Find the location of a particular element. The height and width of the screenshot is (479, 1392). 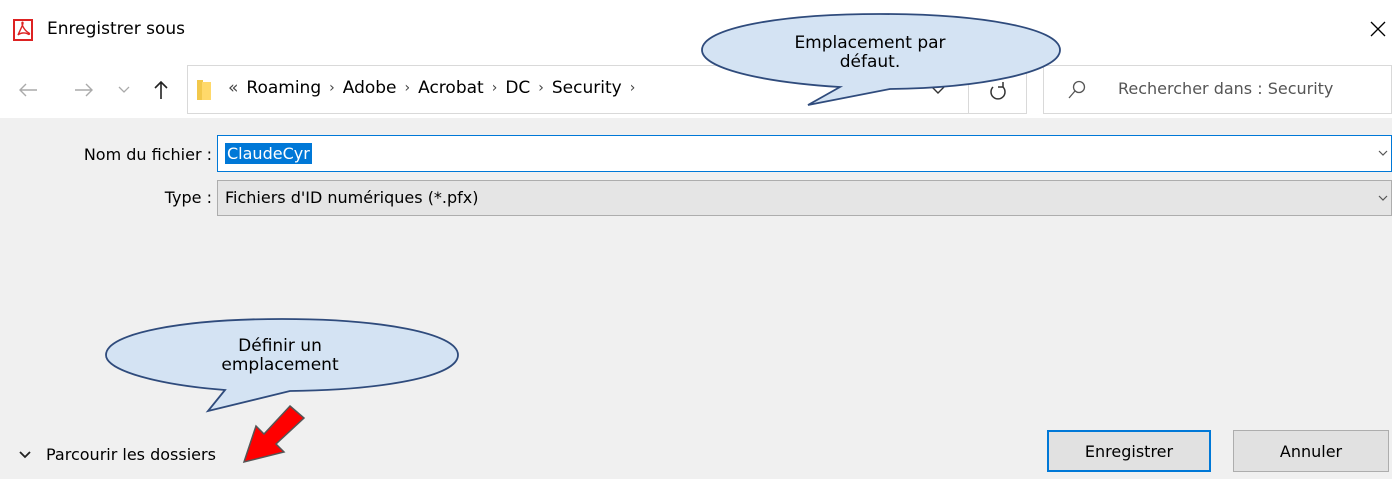

callout-text-line: défaut. is located at coordinates (870, 62).